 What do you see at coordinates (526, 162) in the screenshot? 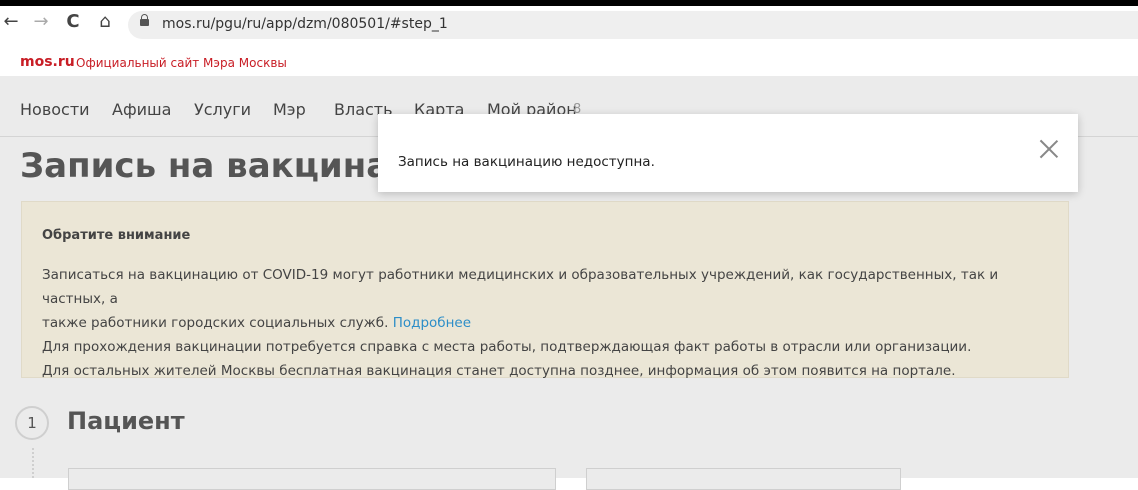
I see `modal-message: Запись на вакцинацию недоступна.` at bounding box center [526, 162].